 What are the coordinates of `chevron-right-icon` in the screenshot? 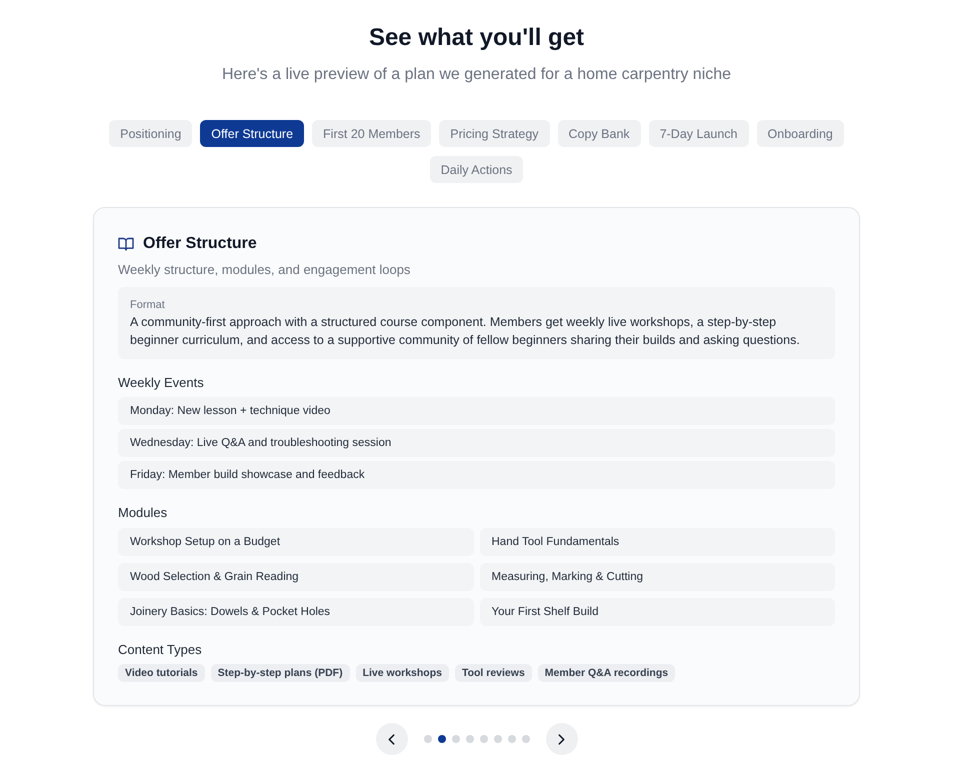 It's located at (561, 739).